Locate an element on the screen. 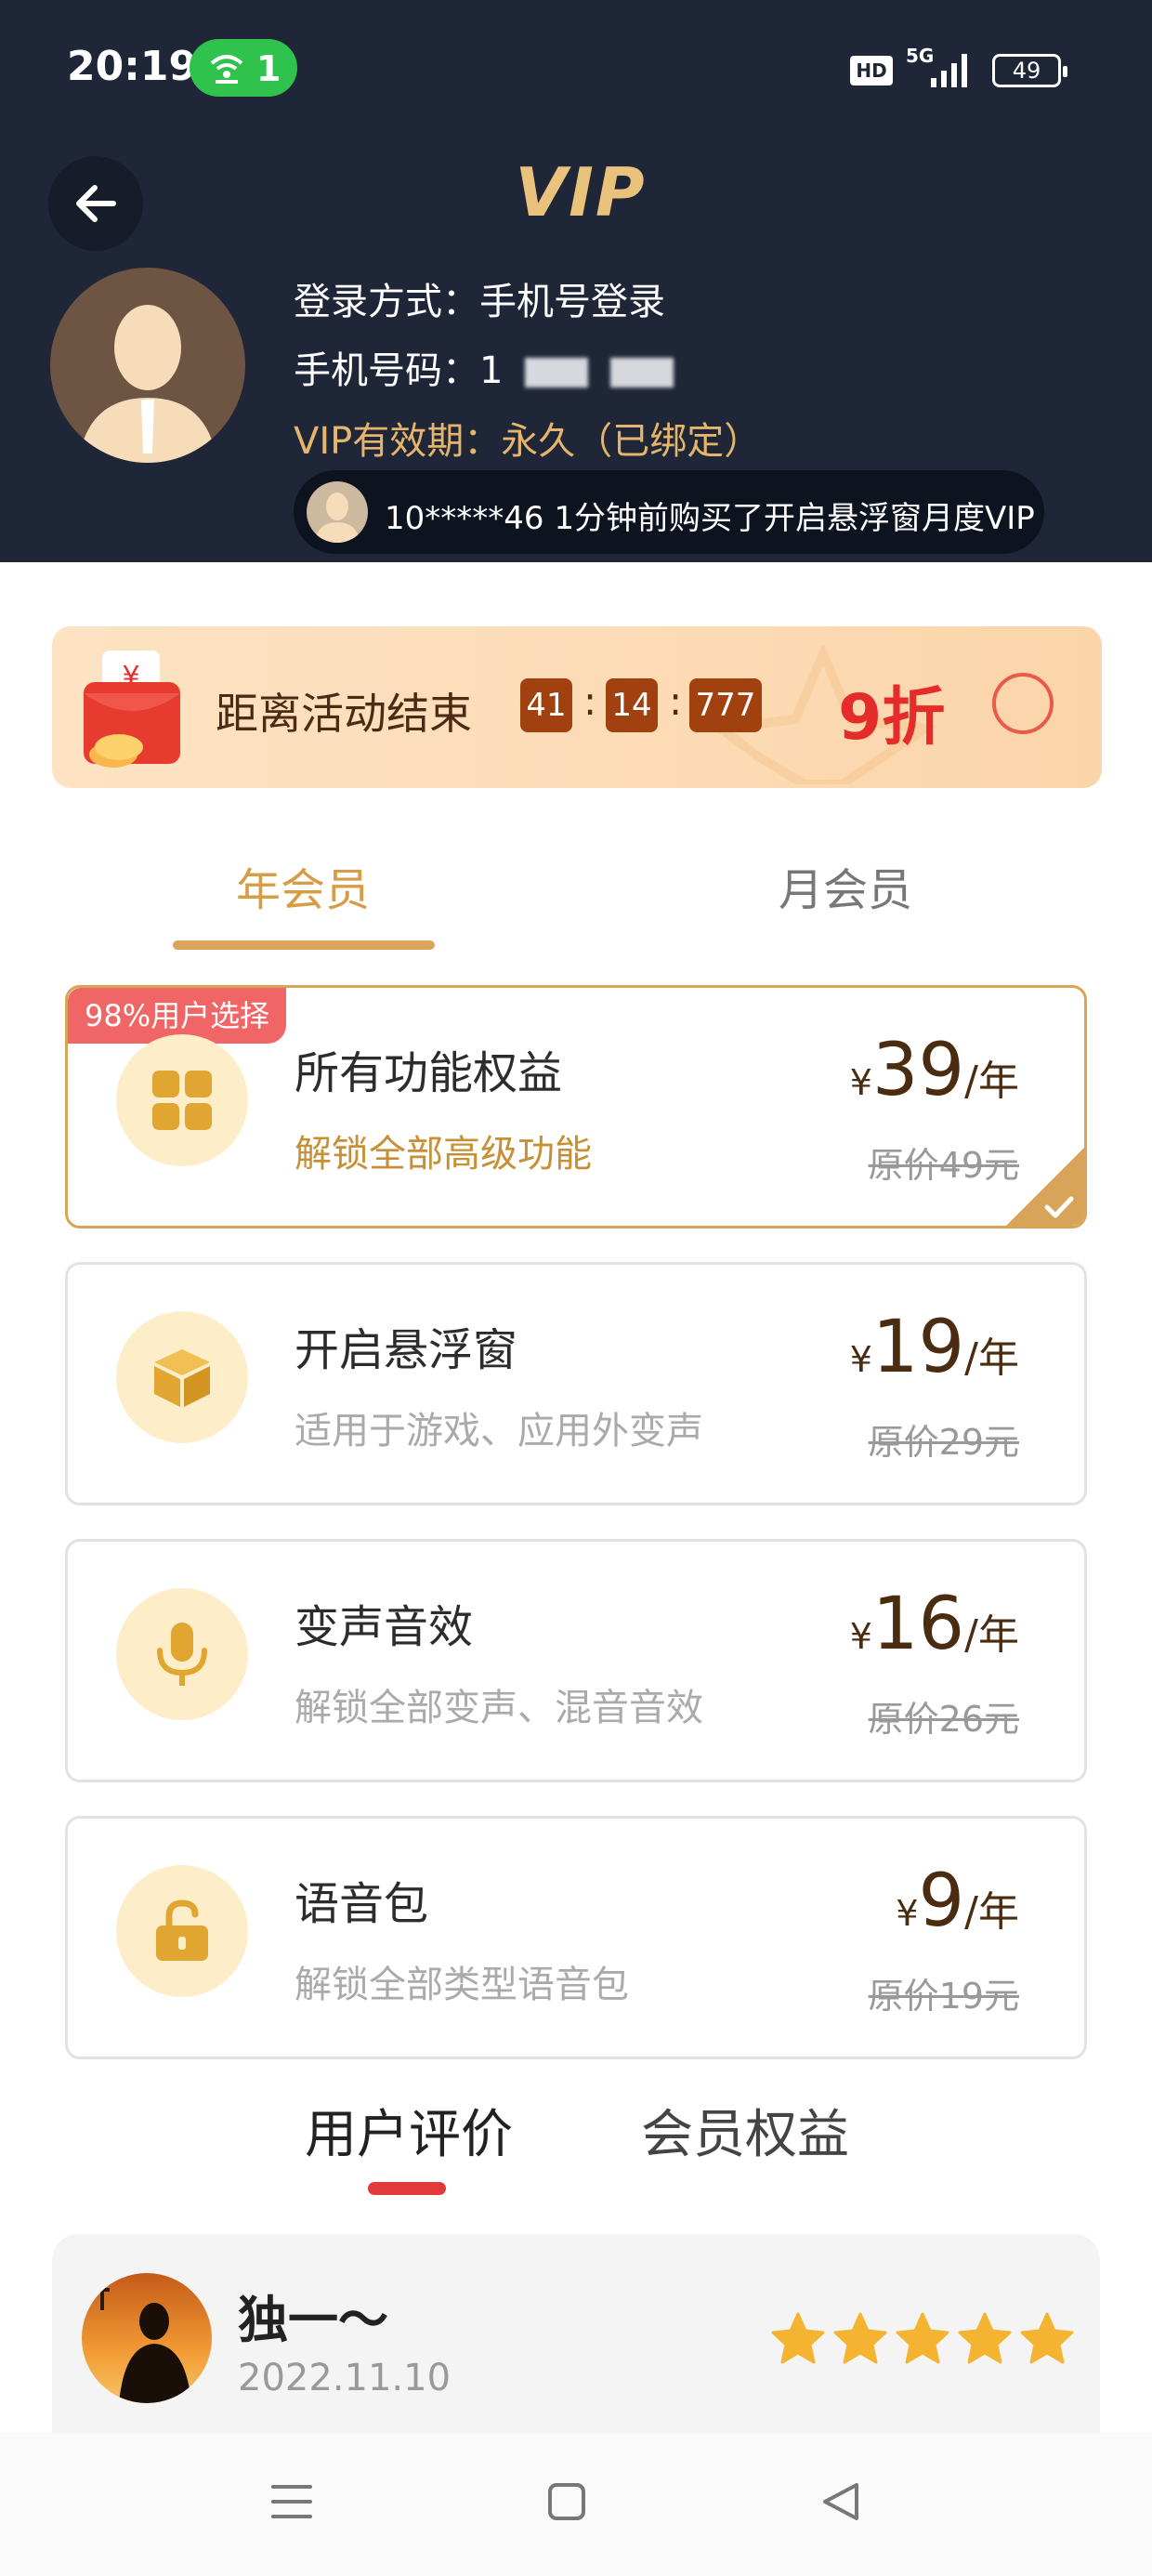 The width and height of the screenshot is (1152, 2576). countdown-millis: 777 is located at coordinates (725, 705).